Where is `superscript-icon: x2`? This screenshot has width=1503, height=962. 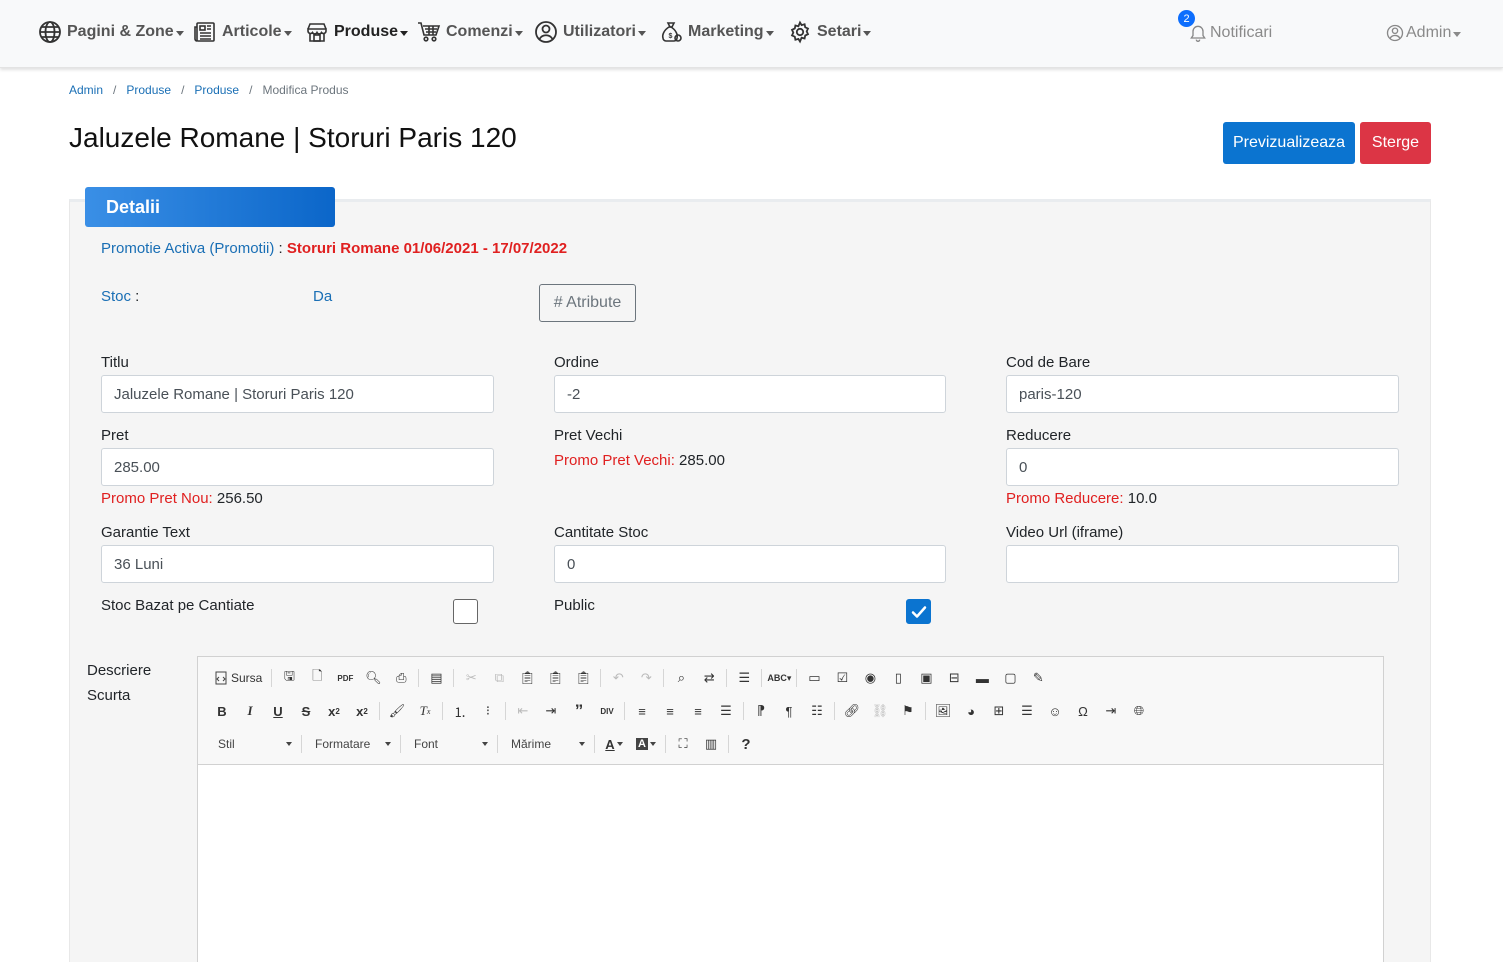 superscript-icon: x2 is located at coordinates (362, 711).